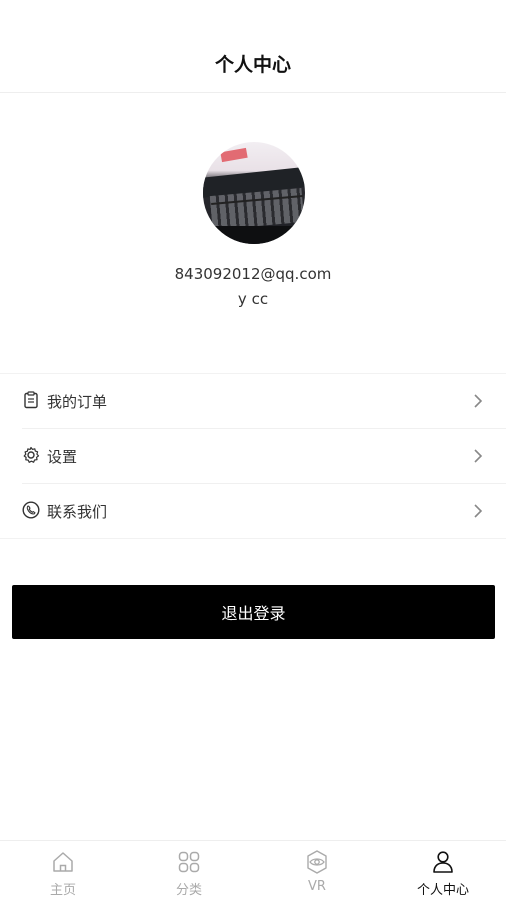 The height and width of the screenshot is (901, 506). What do you see at coordinates (188, 890) in the screenshot?
I see `tab-label: 分类` at bounding box center [188, 890].